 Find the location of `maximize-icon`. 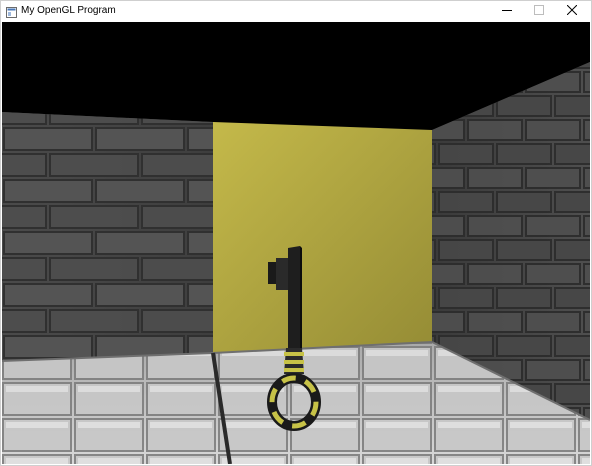

maximize-icon is located at coordinates (539, 11).